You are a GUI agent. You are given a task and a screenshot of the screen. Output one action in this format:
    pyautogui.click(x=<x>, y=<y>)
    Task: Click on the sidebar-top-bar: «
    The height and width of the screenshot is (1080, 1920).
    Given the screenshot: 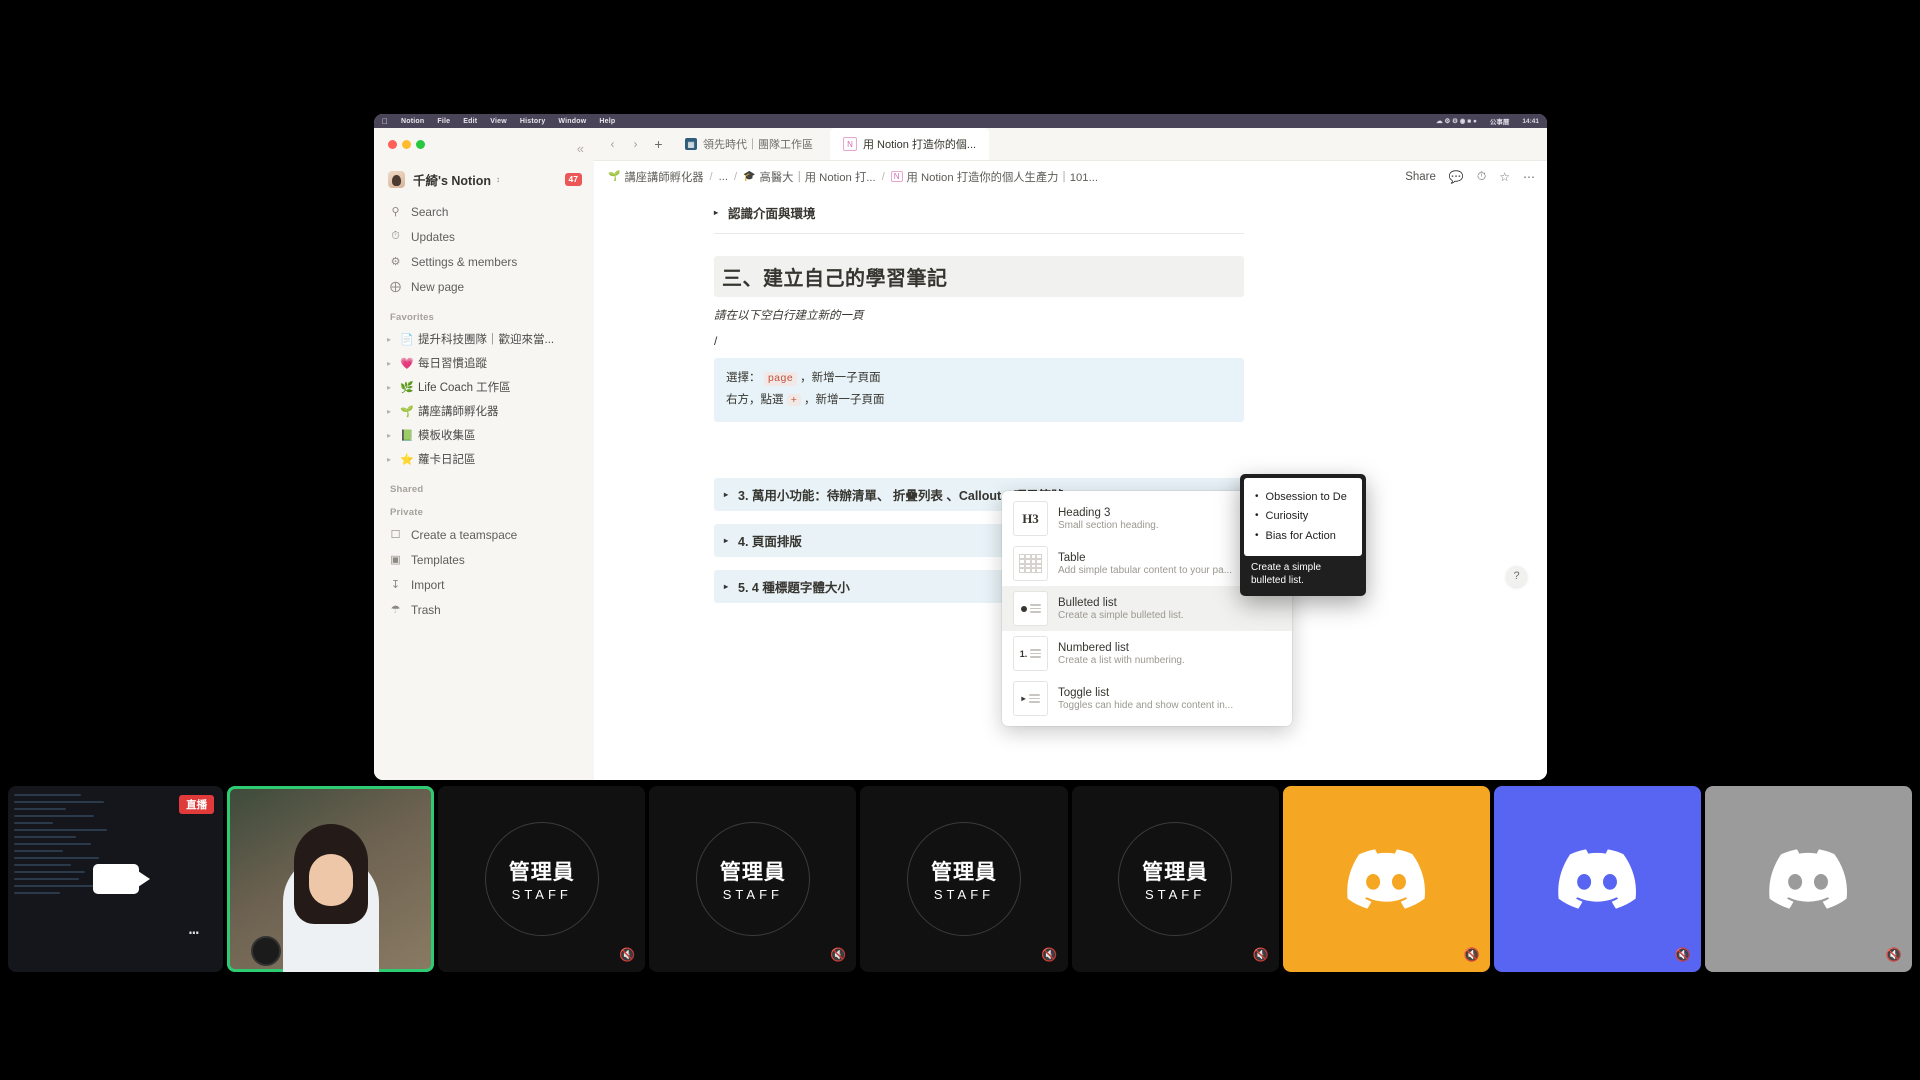 What is the action you would take?
    pyautogui.click(x=484, y=148)
    